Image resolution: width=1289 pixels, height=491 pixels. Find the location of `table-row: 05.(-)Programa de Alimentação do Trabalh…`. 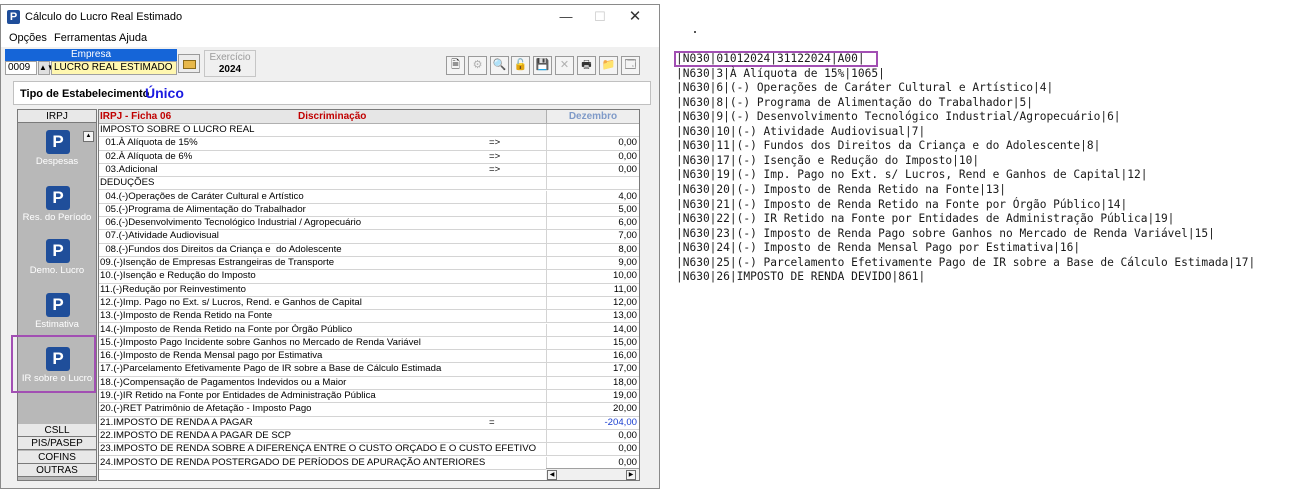

table-row: 05.(-)Programa de Alimentação do Trabalh… is located at coordinates (369, 210).